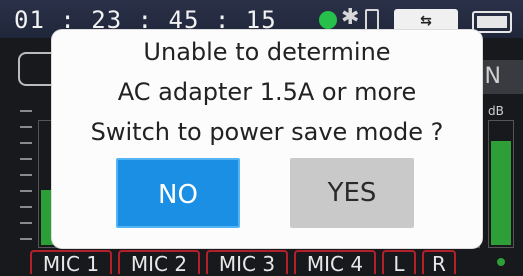  What do you see at coordinates (399, 263) in the screenshot?
I see `channel-tab-l: L` at bounding box center [399, 263].